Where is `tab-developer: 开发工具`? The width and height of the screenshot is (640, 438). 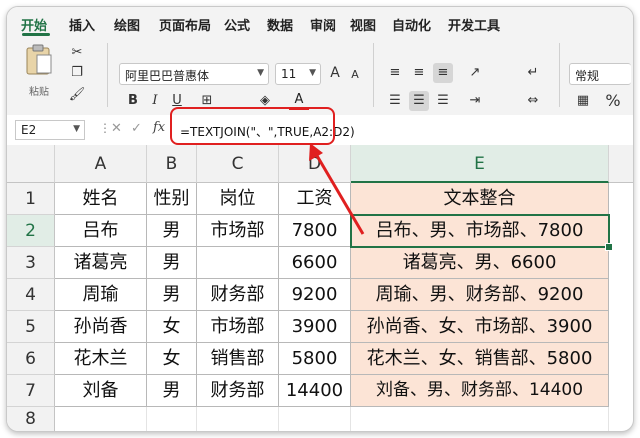 tab-developer: 开发工具 is located at coordinates (474, 24).